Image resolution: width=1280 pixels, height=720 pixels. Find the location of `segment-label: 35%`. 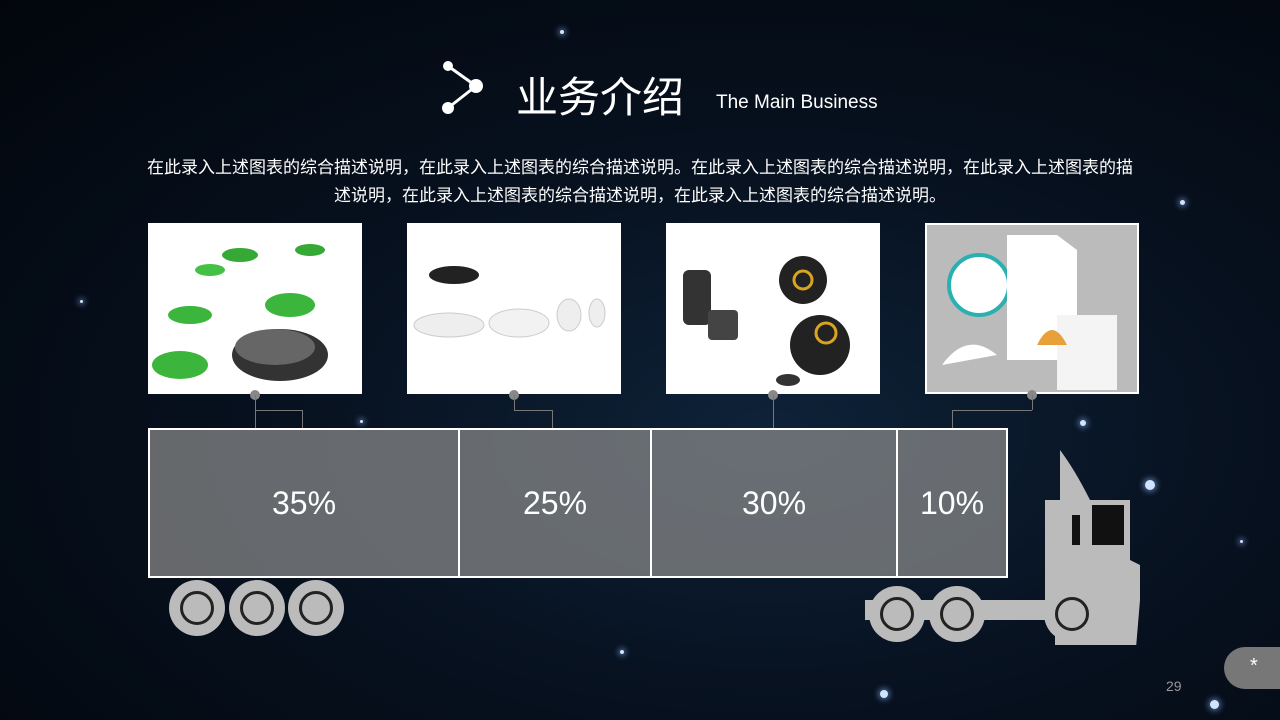

segment-label: 35% is located at coordinates (304, 502).